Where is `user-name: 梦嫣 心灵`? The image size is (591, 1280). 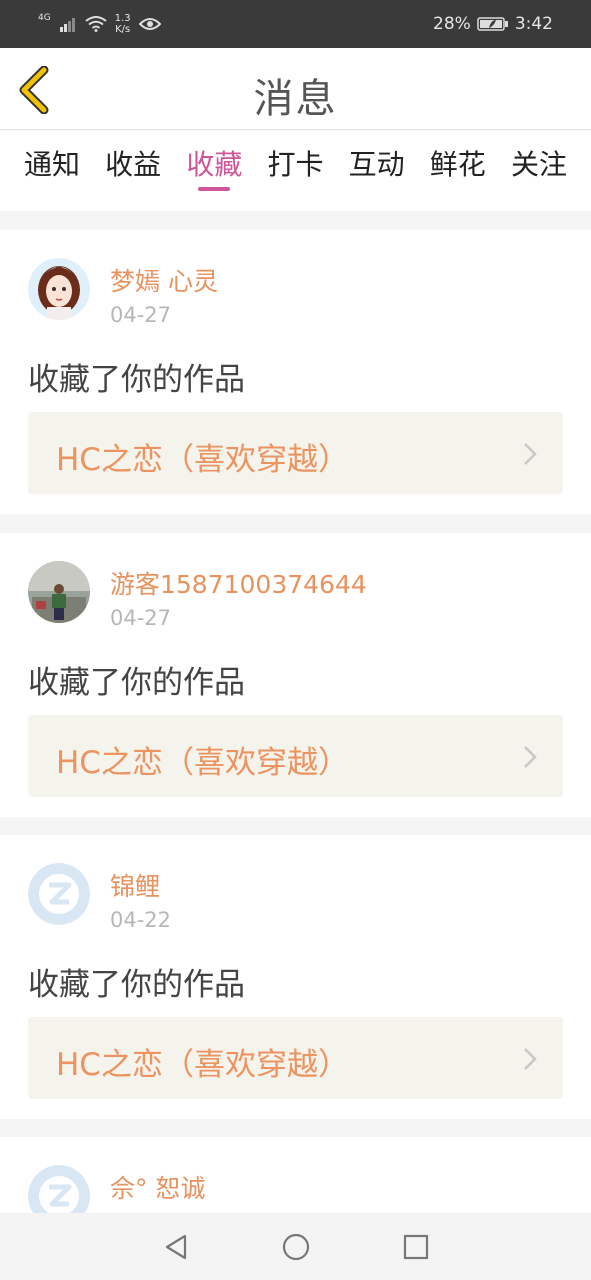 user-name: 梦嫣 心灵 is located at coordinates (164, 280).